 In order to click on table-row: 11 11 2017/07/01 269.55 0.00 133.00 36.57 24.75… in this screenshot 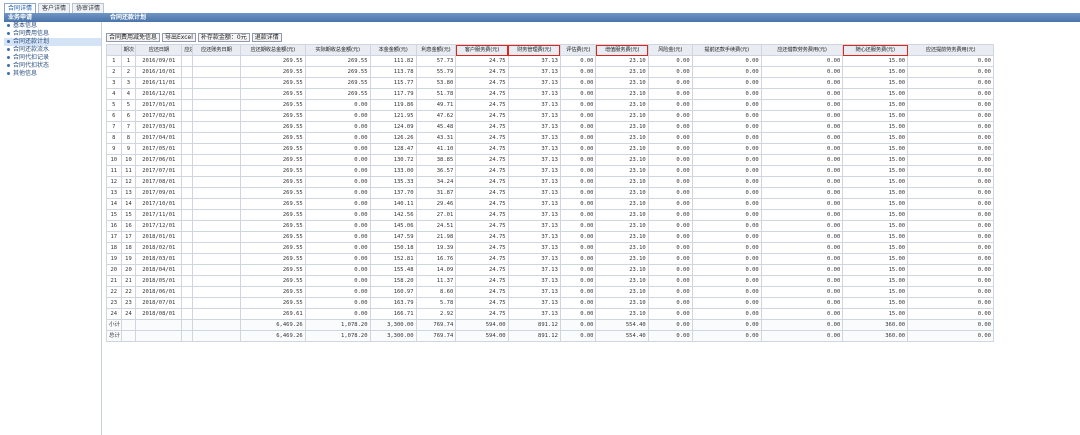, I will do `click(550, 171)`.